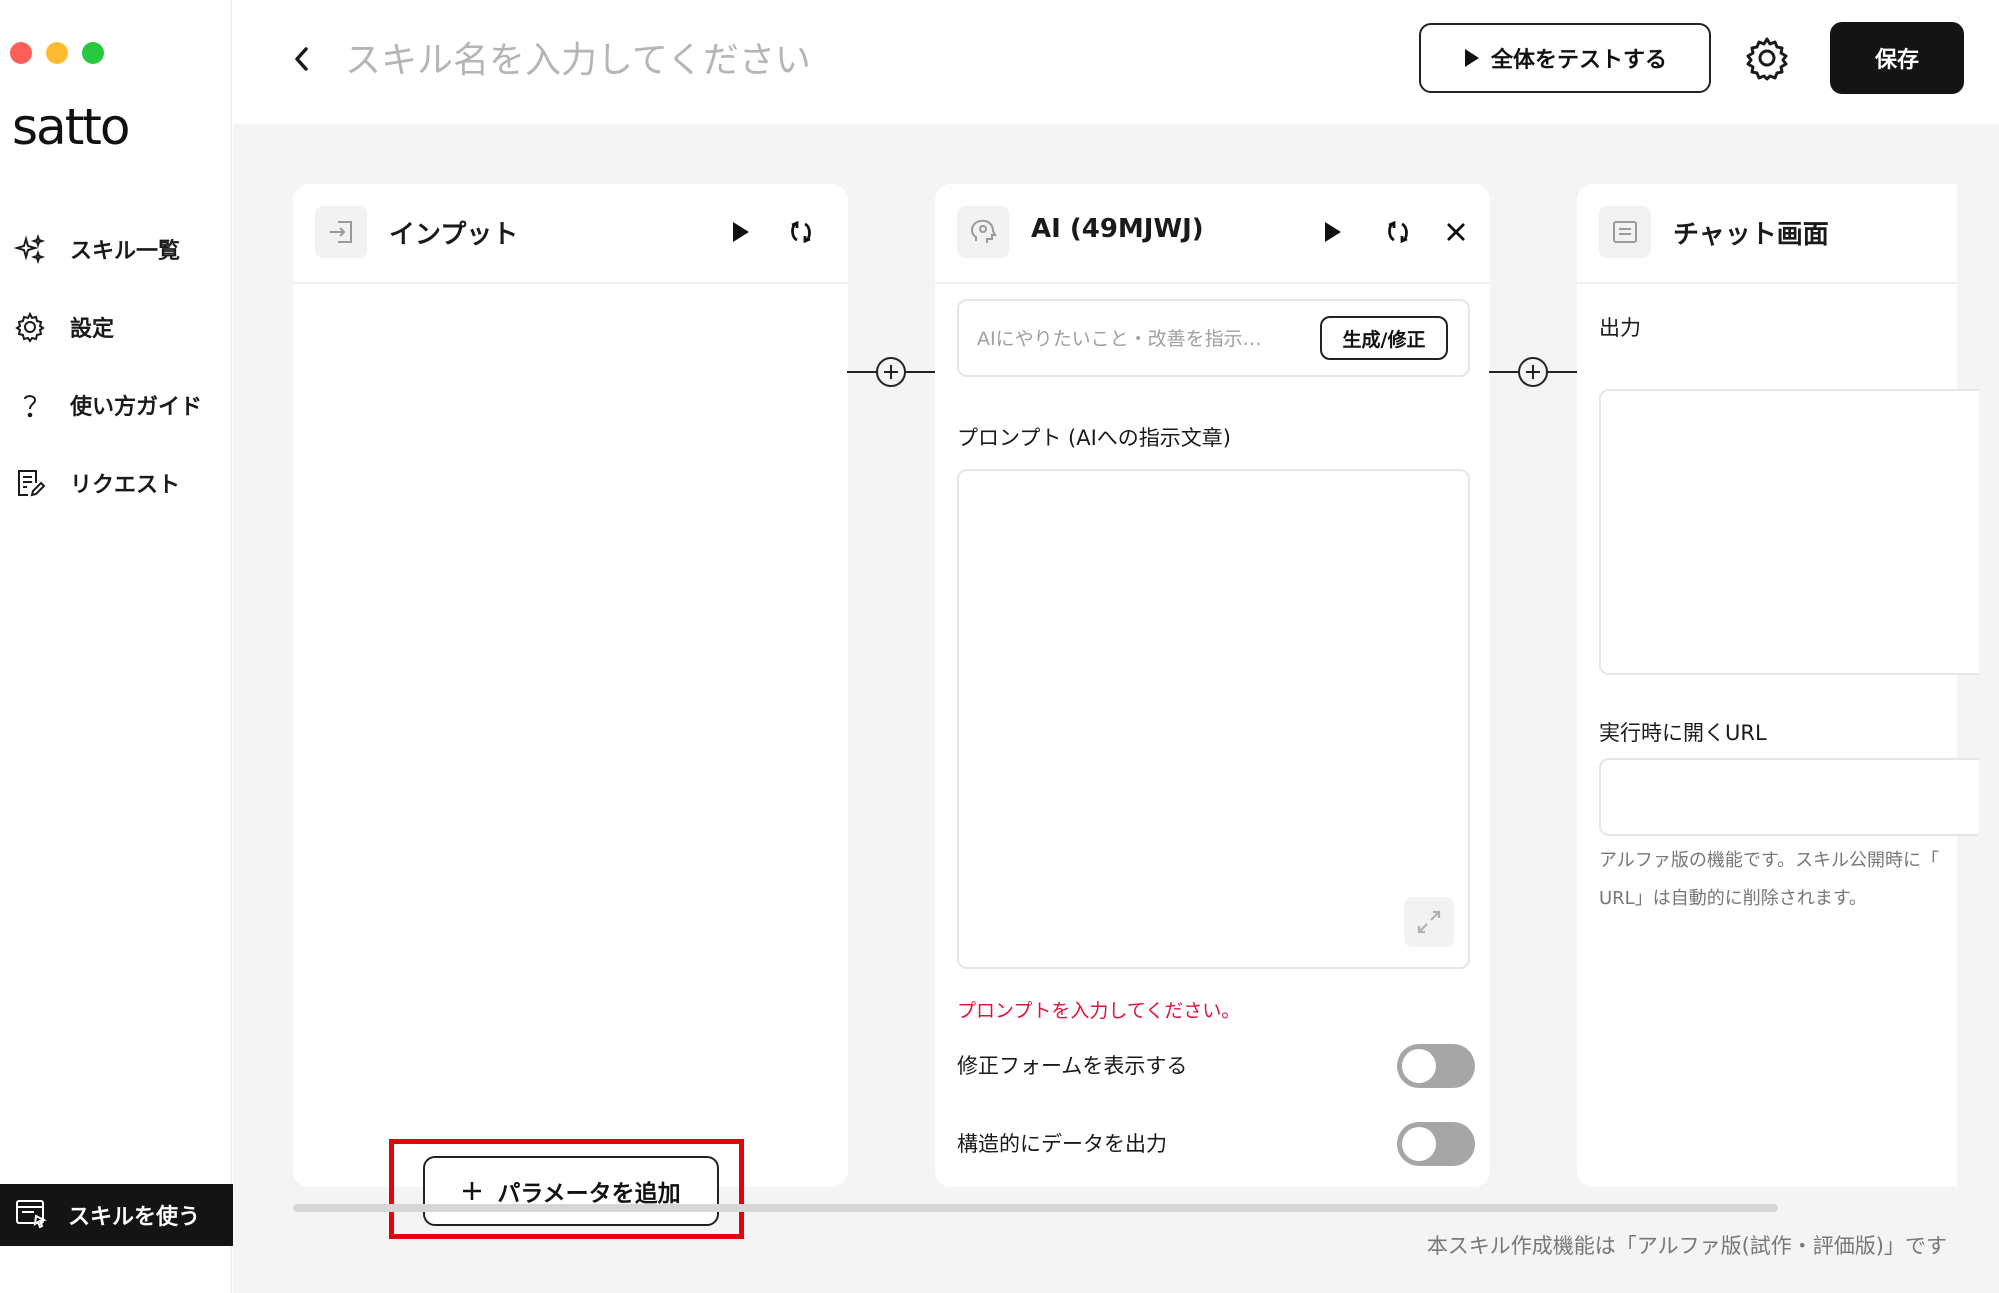 This screenshot has width=1999, height=1293. I want to click on reset-input-button, so click(801, 232).